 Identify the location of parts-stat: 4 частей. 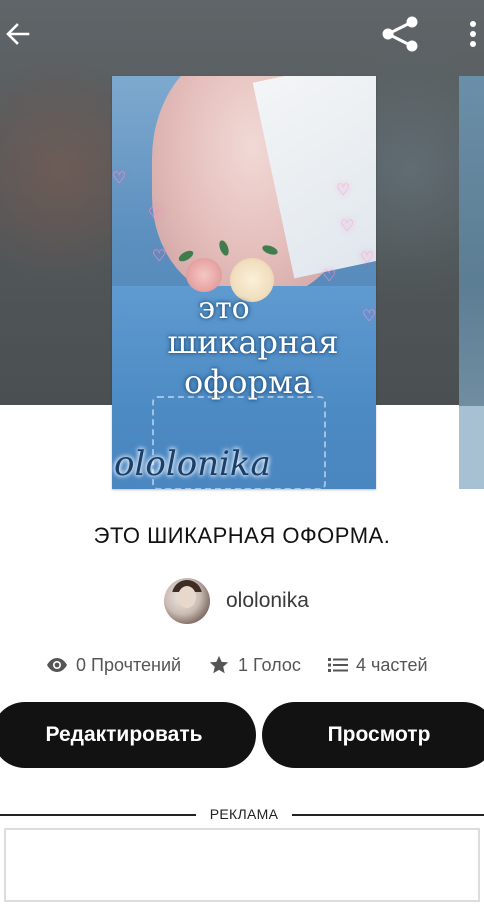
(378, 665).